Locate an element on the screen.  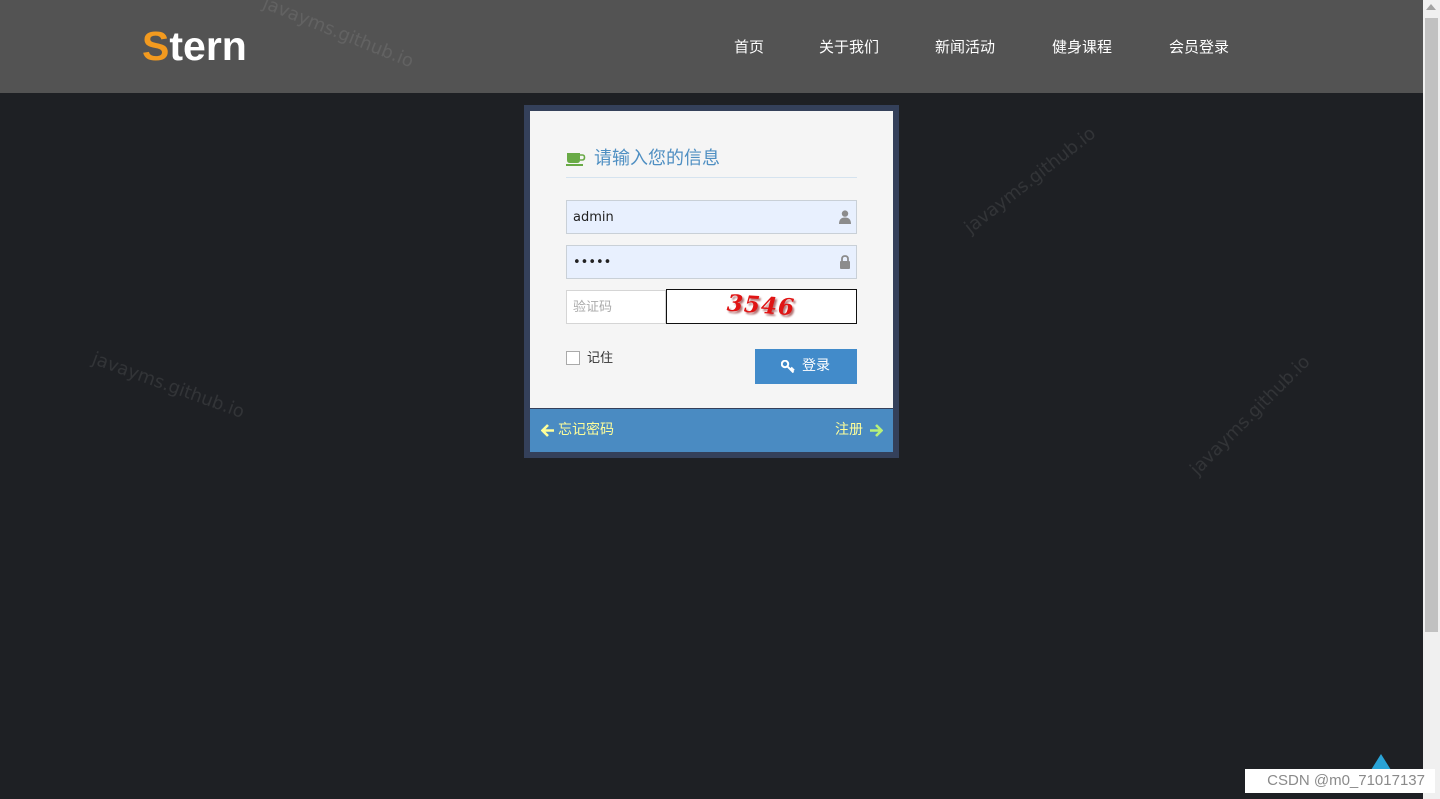
csdn-watermark: CSDN @m0_71017137 is located at coordinates (1340, 781).